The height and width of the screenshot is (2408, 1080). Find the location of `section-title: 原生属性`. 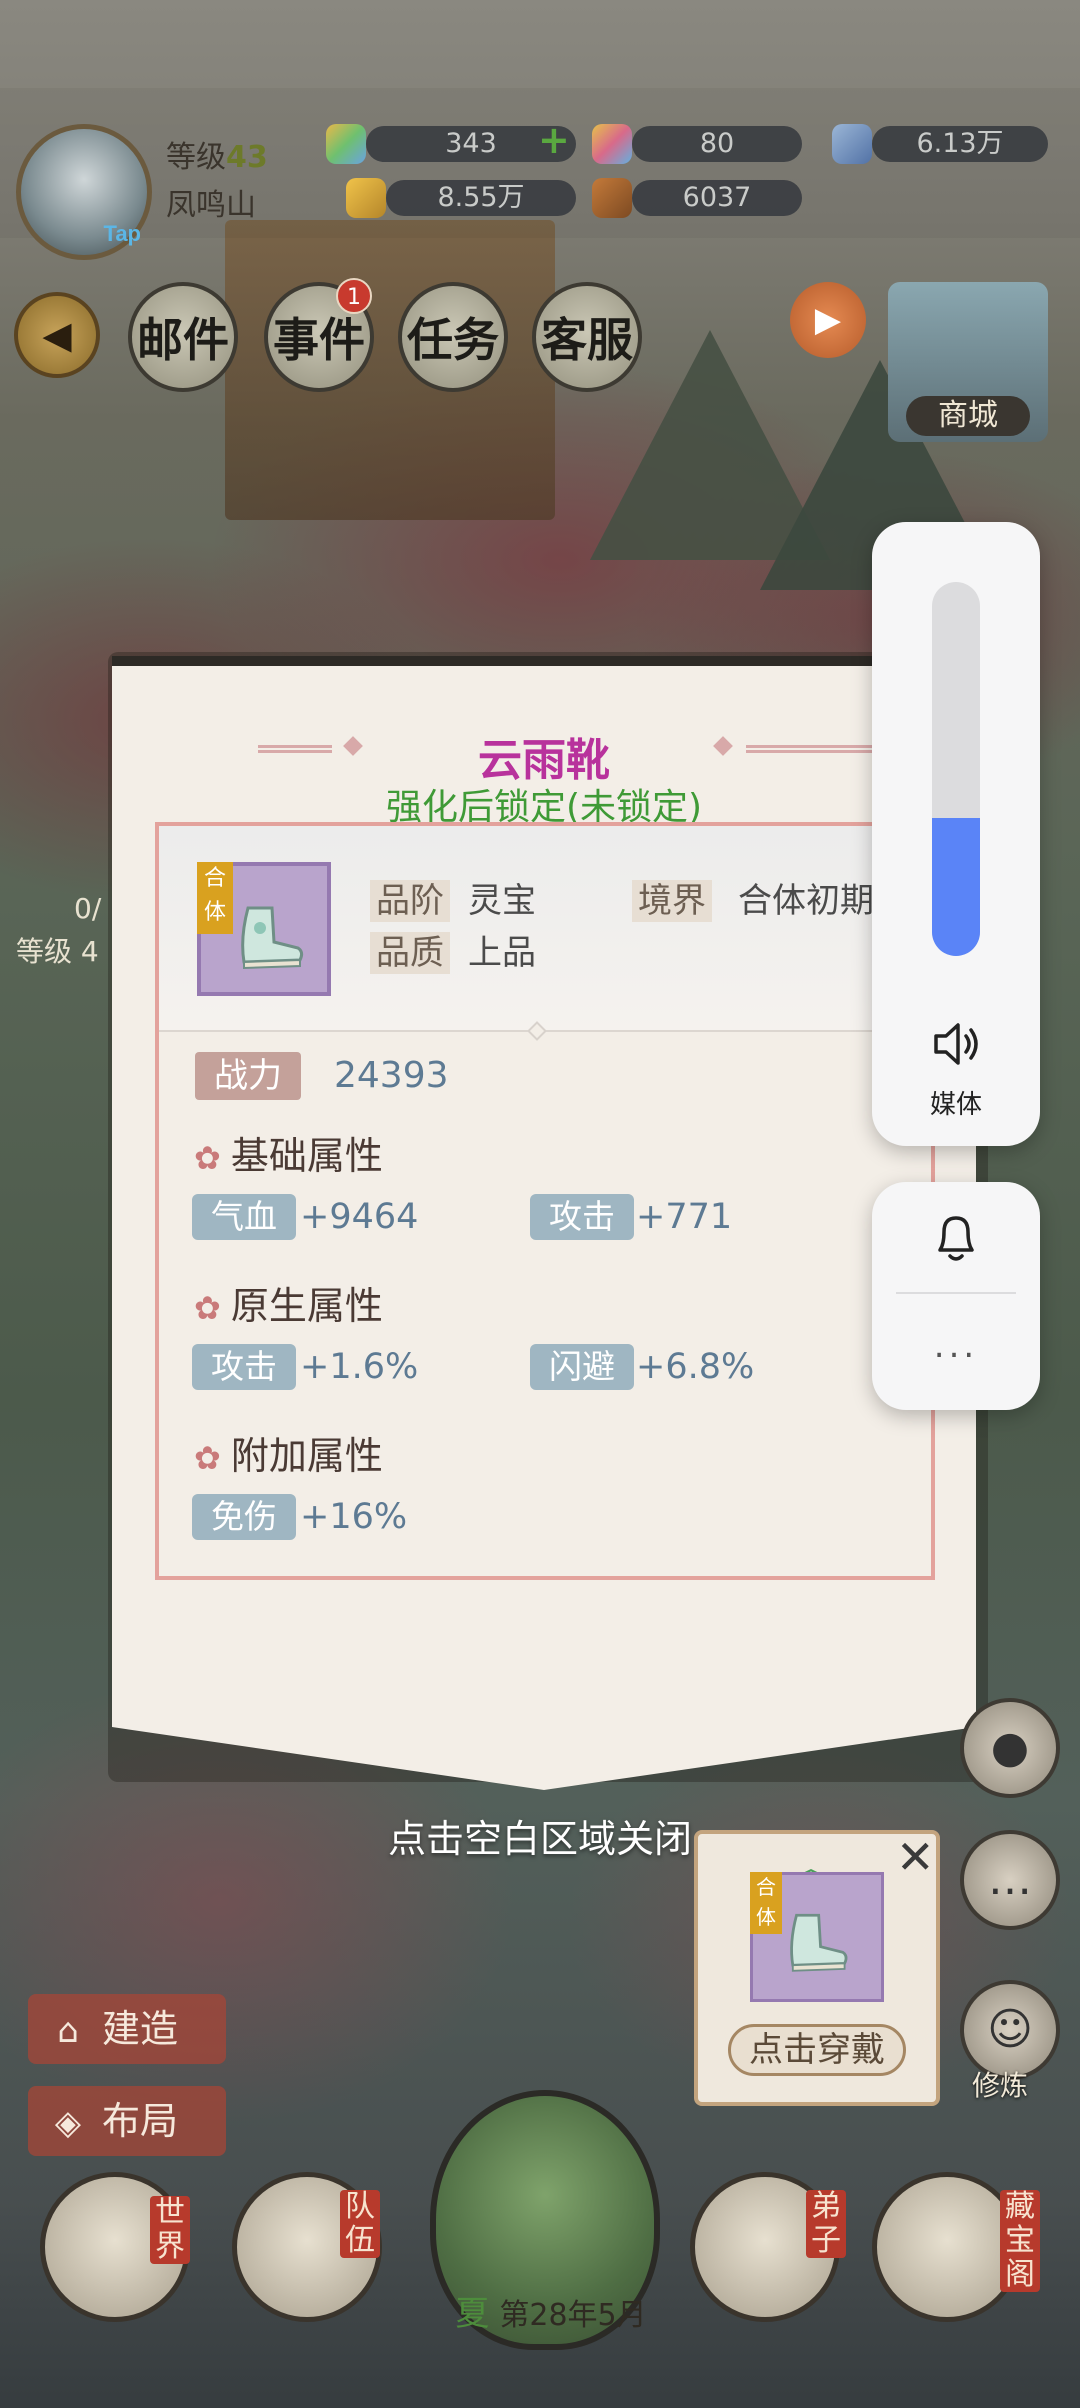

section-title: 原生属性 is located at coordinates (306, 1306).